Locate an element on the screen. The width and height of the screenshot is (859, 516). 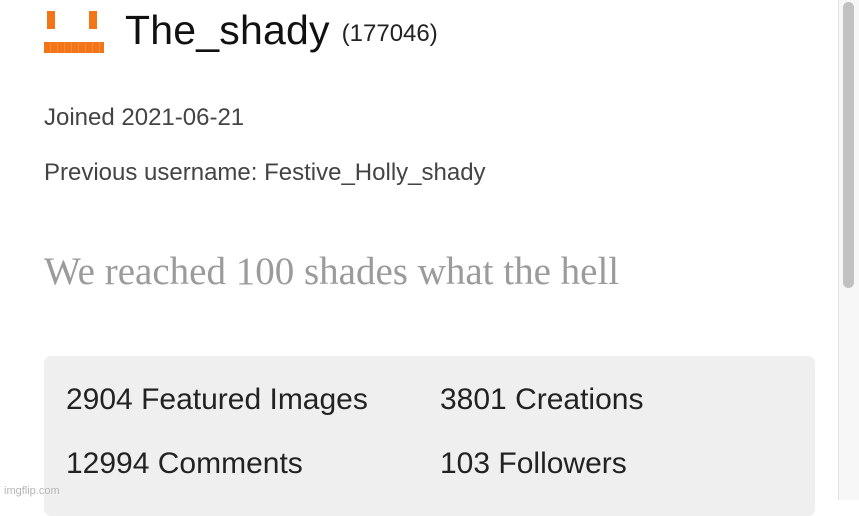
username: The_shady is located at coordinates (227, 30).